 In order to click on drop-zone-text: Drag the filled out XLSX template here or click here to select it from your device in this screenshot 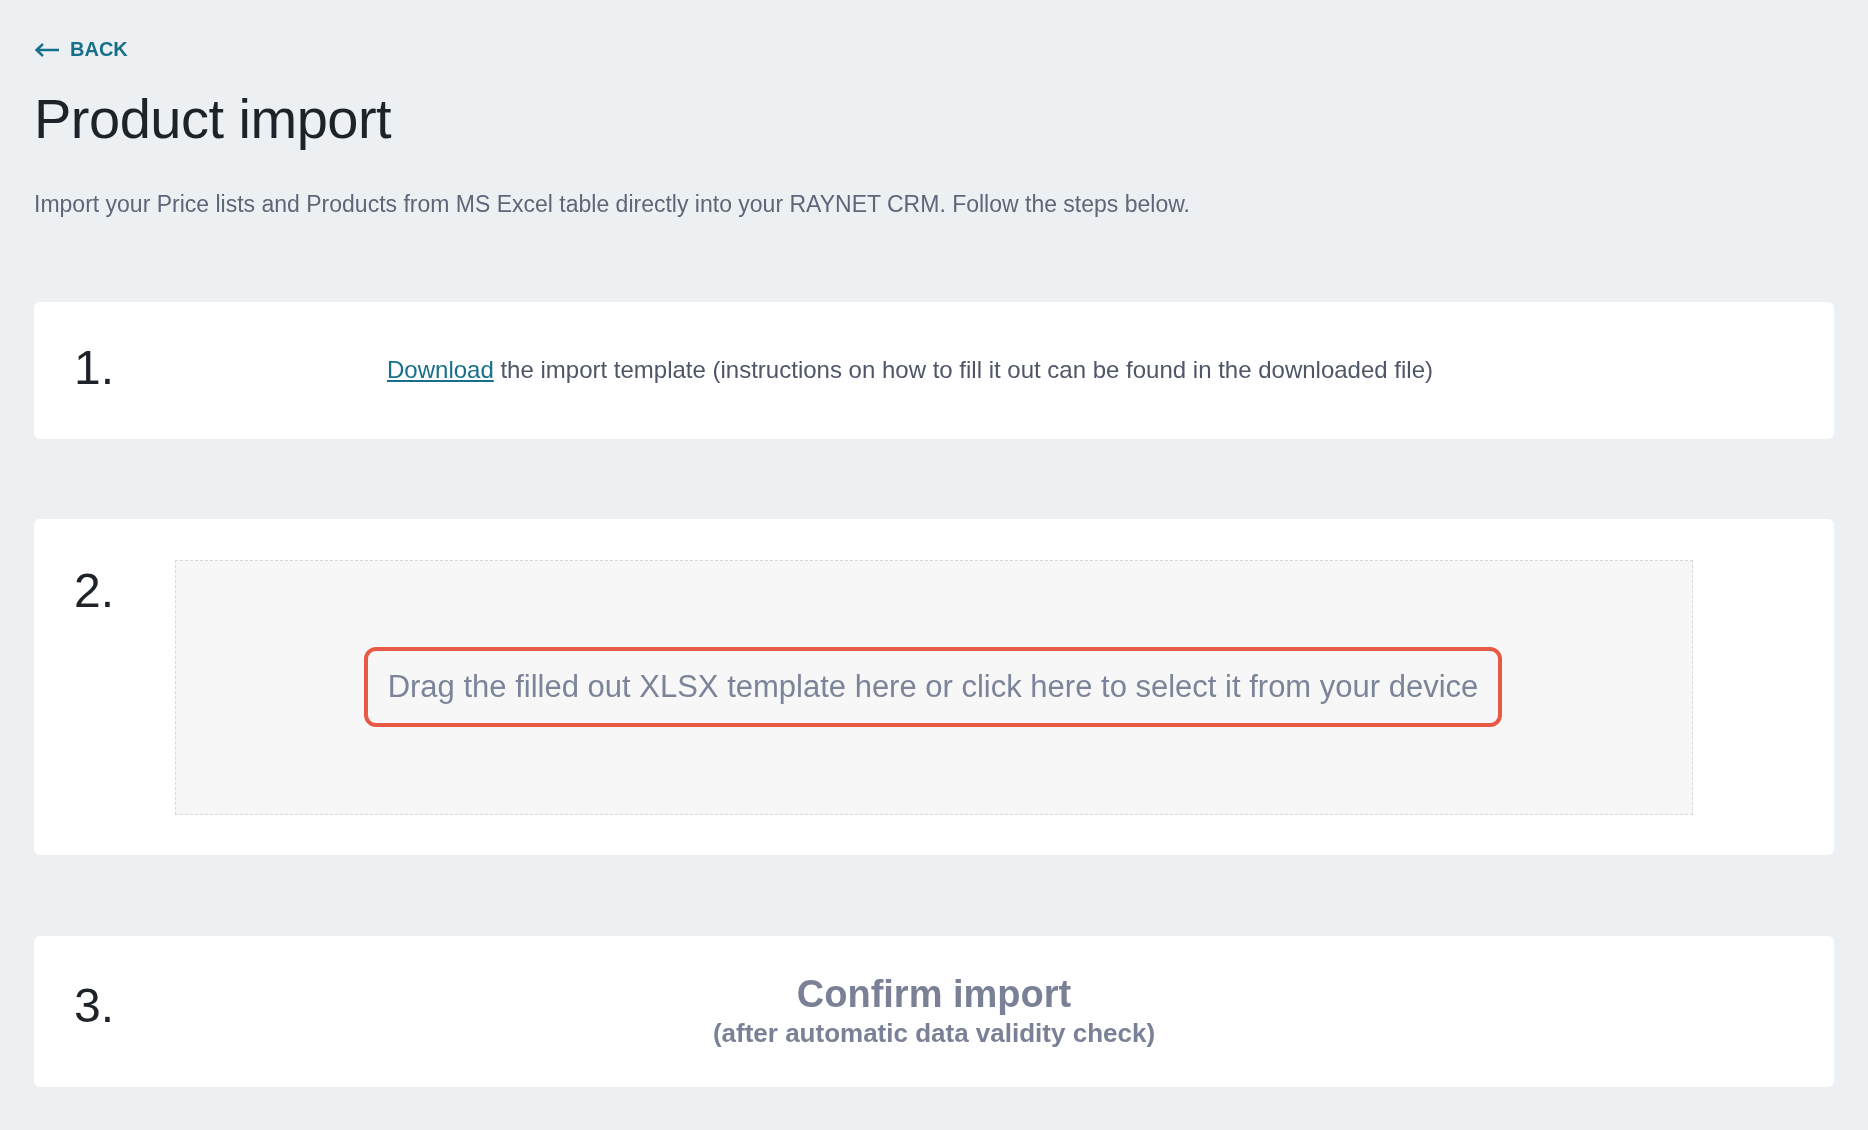, I will do `click(933, 687)`.